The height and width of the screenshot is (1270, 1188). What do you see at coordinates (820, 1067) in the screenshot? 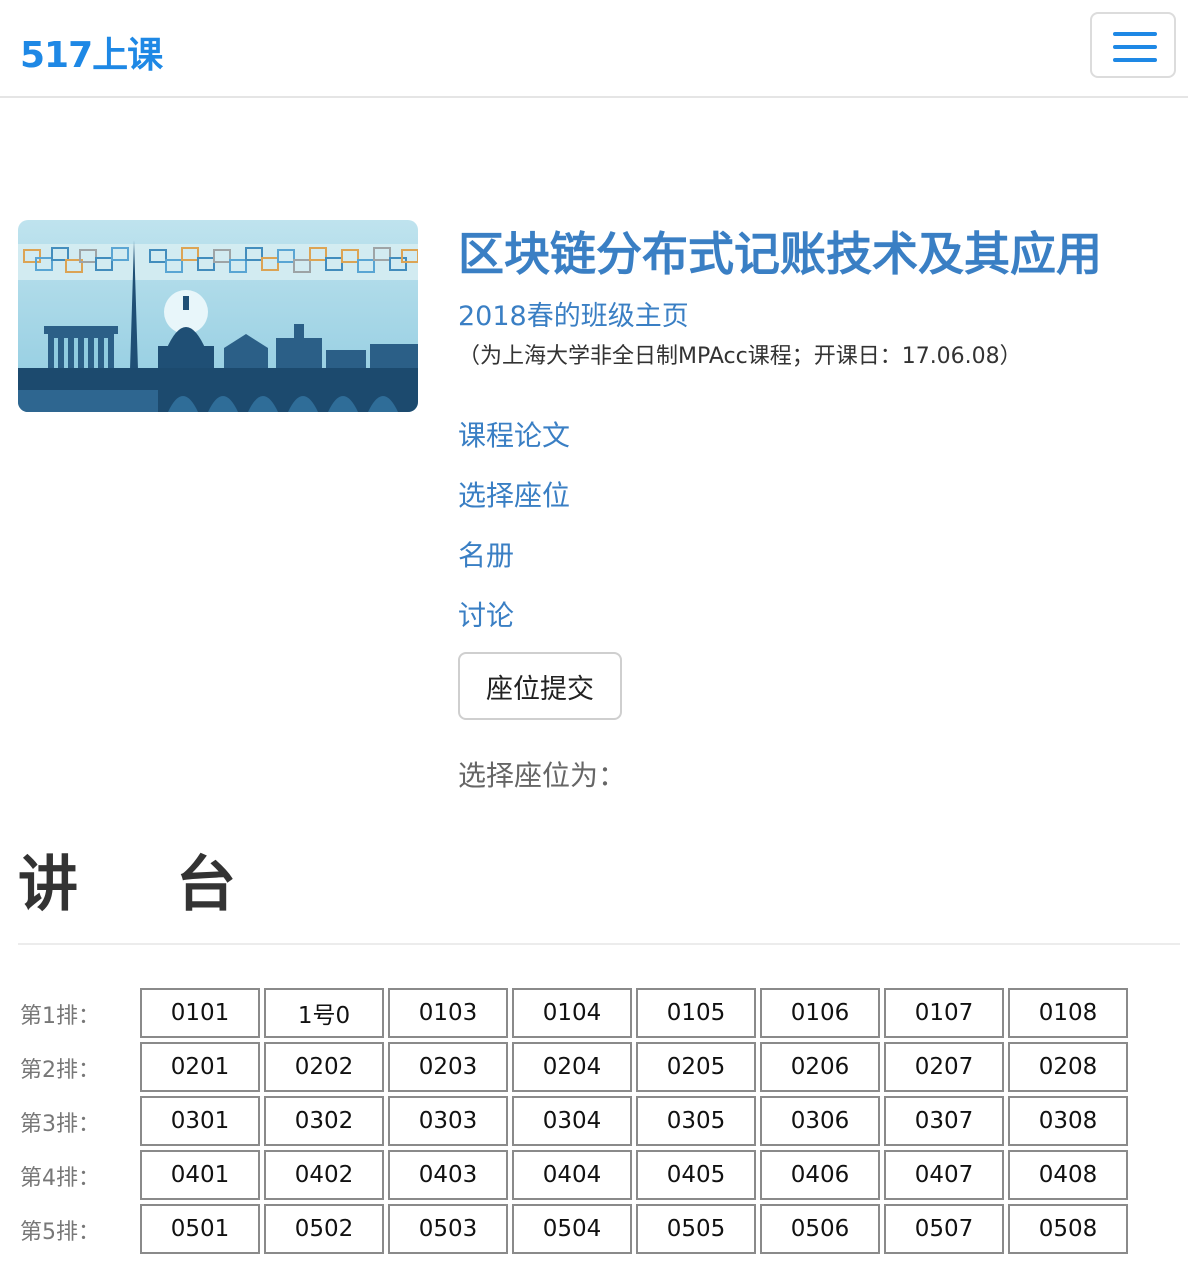
I see `seat-button: 0206` at bounding box center [820, 1067].